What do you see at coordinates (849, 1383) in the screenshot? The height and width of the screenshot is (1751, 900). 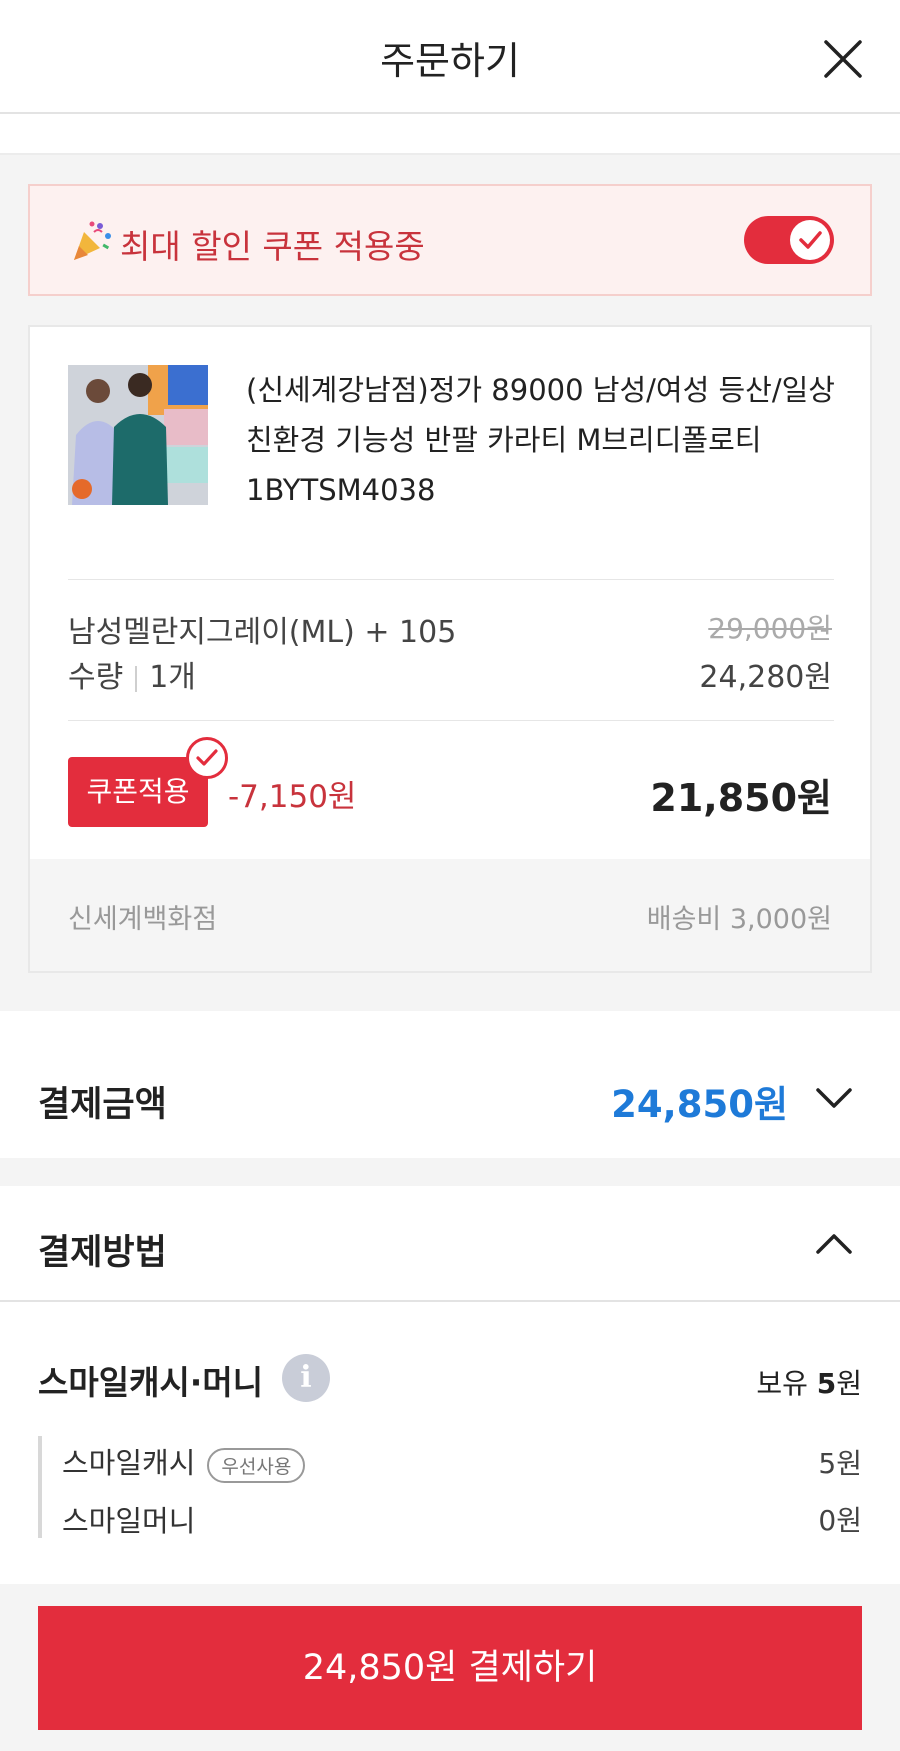 I see `owned-suffix: 원` at bounding box center [849, 1383].